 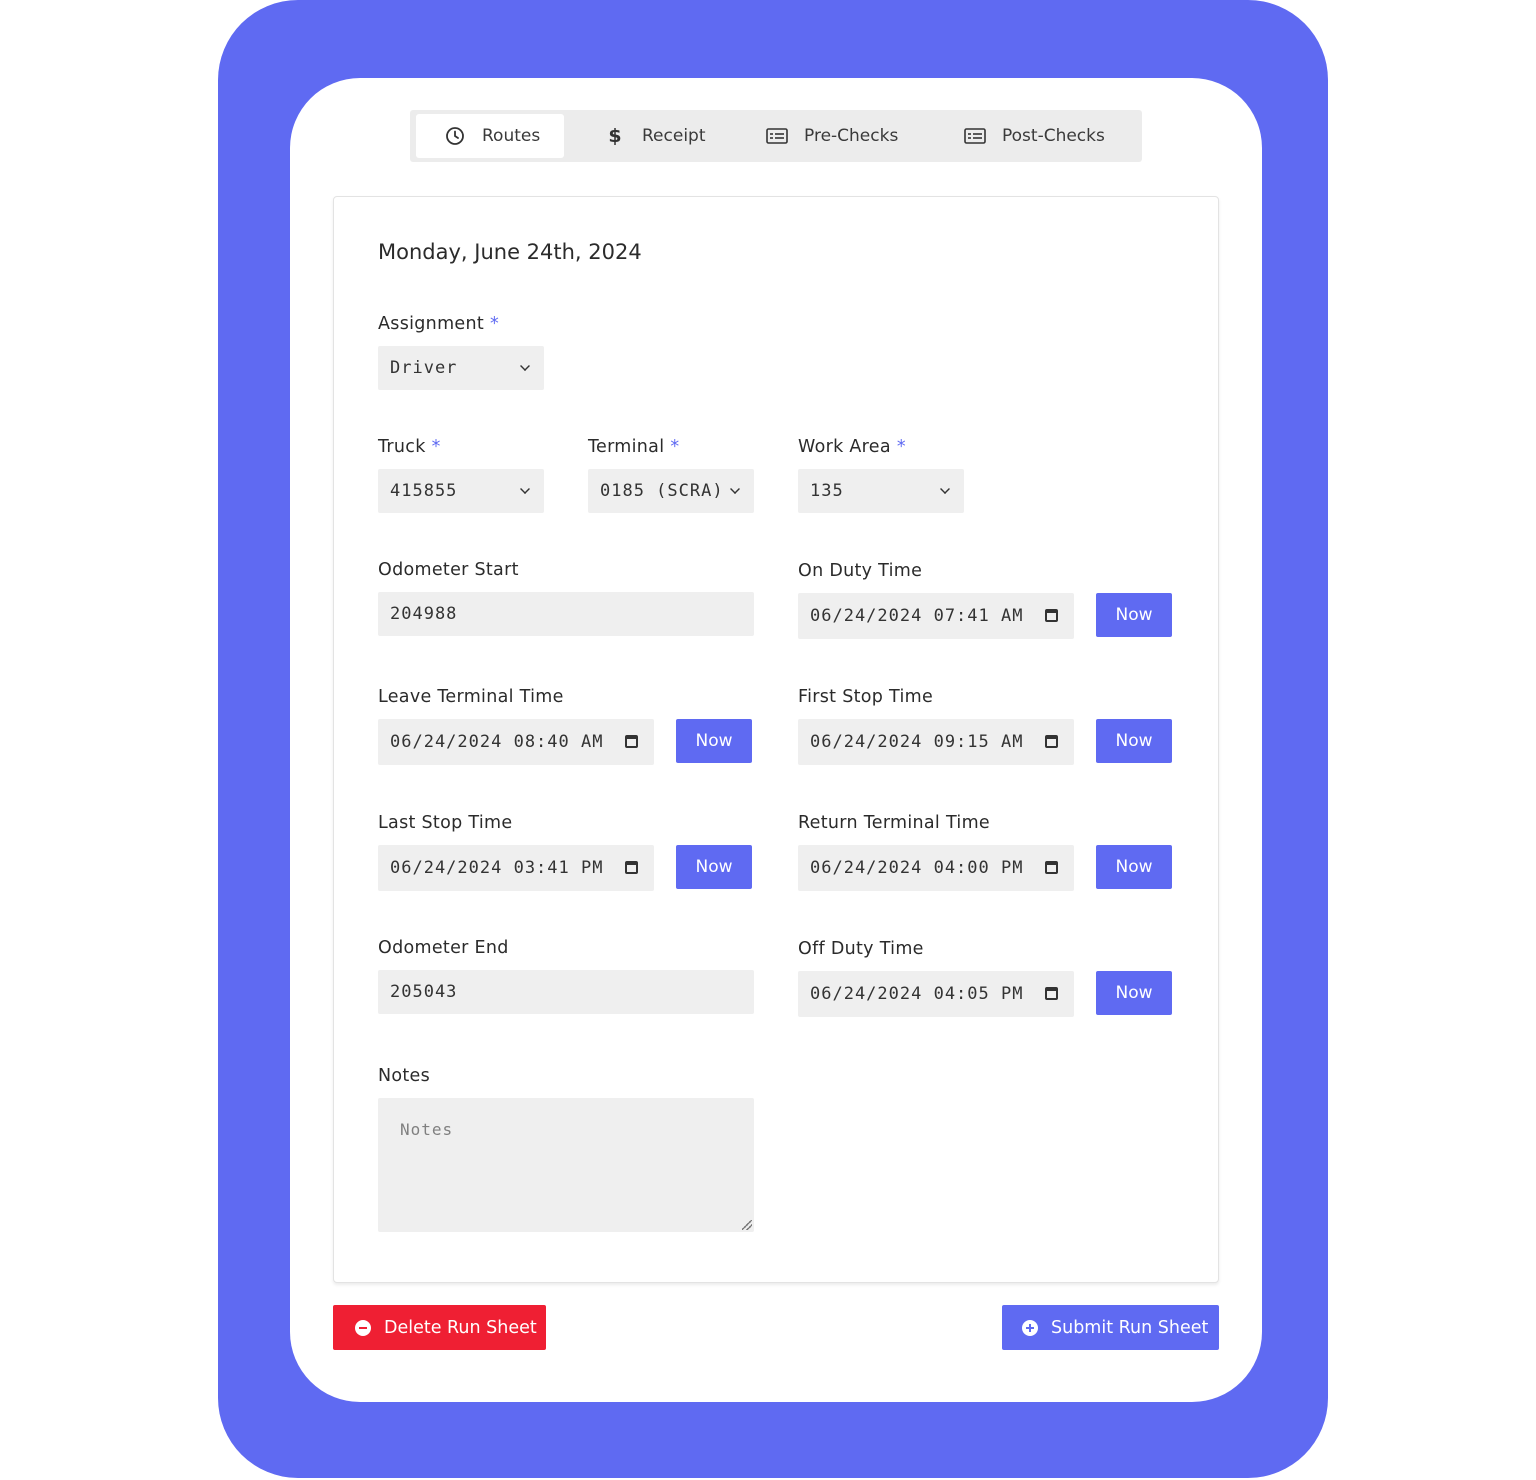 What do you see at coordinates (363, 1327) in the screenshot?
I see `minus-circle-icon` at bounding box center [363, 1327].